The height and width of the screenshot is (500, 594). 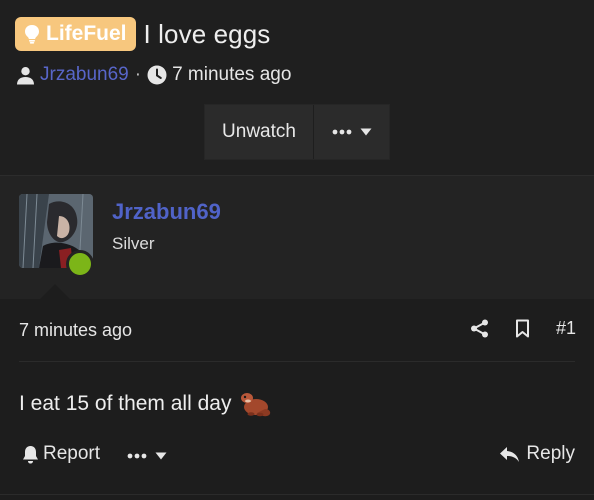 I want to click on post-number-link: #1, so click(x=566, y=328).